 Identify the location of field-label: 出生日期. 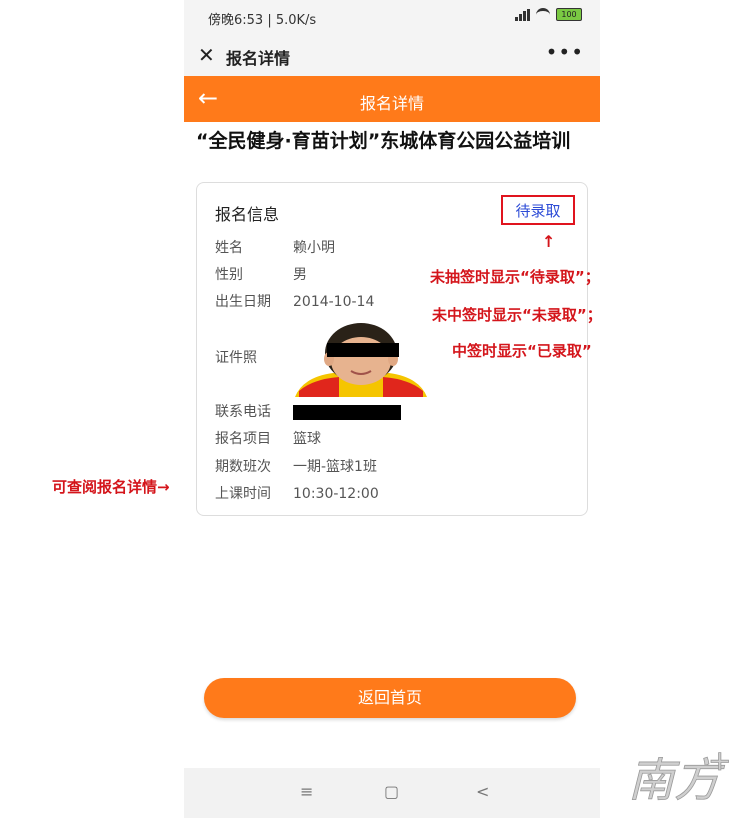
(243, 302).